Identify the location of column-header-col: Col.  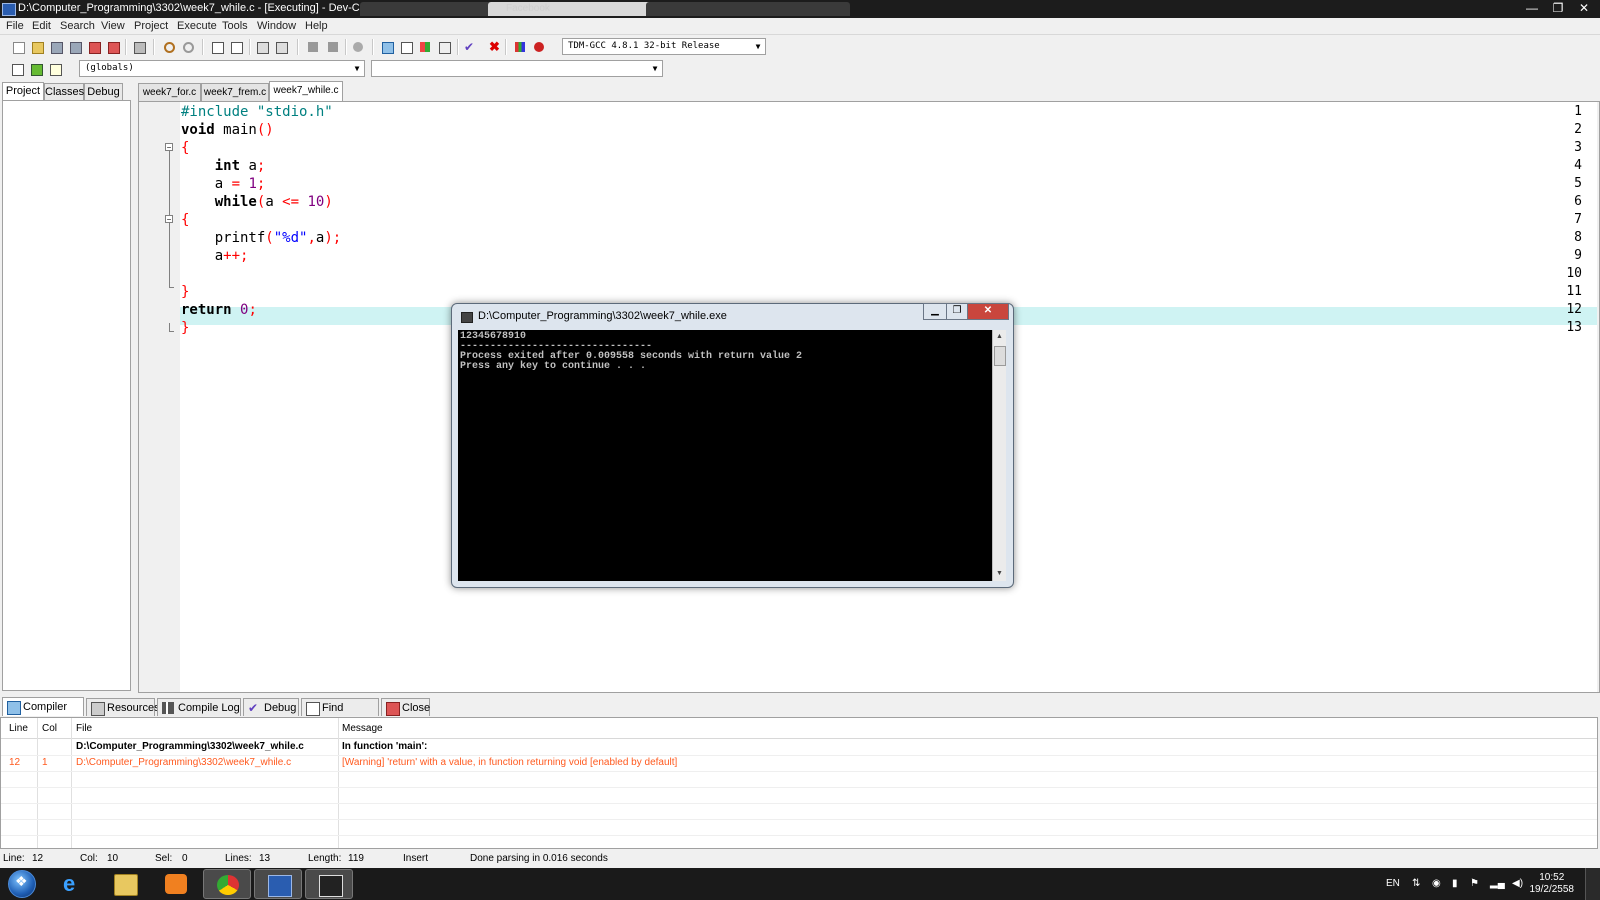
(49, 728).